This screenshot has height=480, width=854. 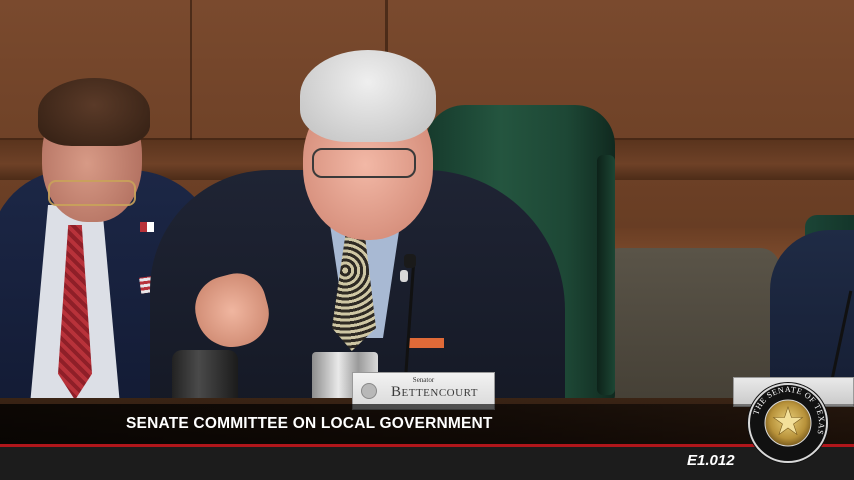 I want to click on senator-glasses, so click(x=364, y=163).